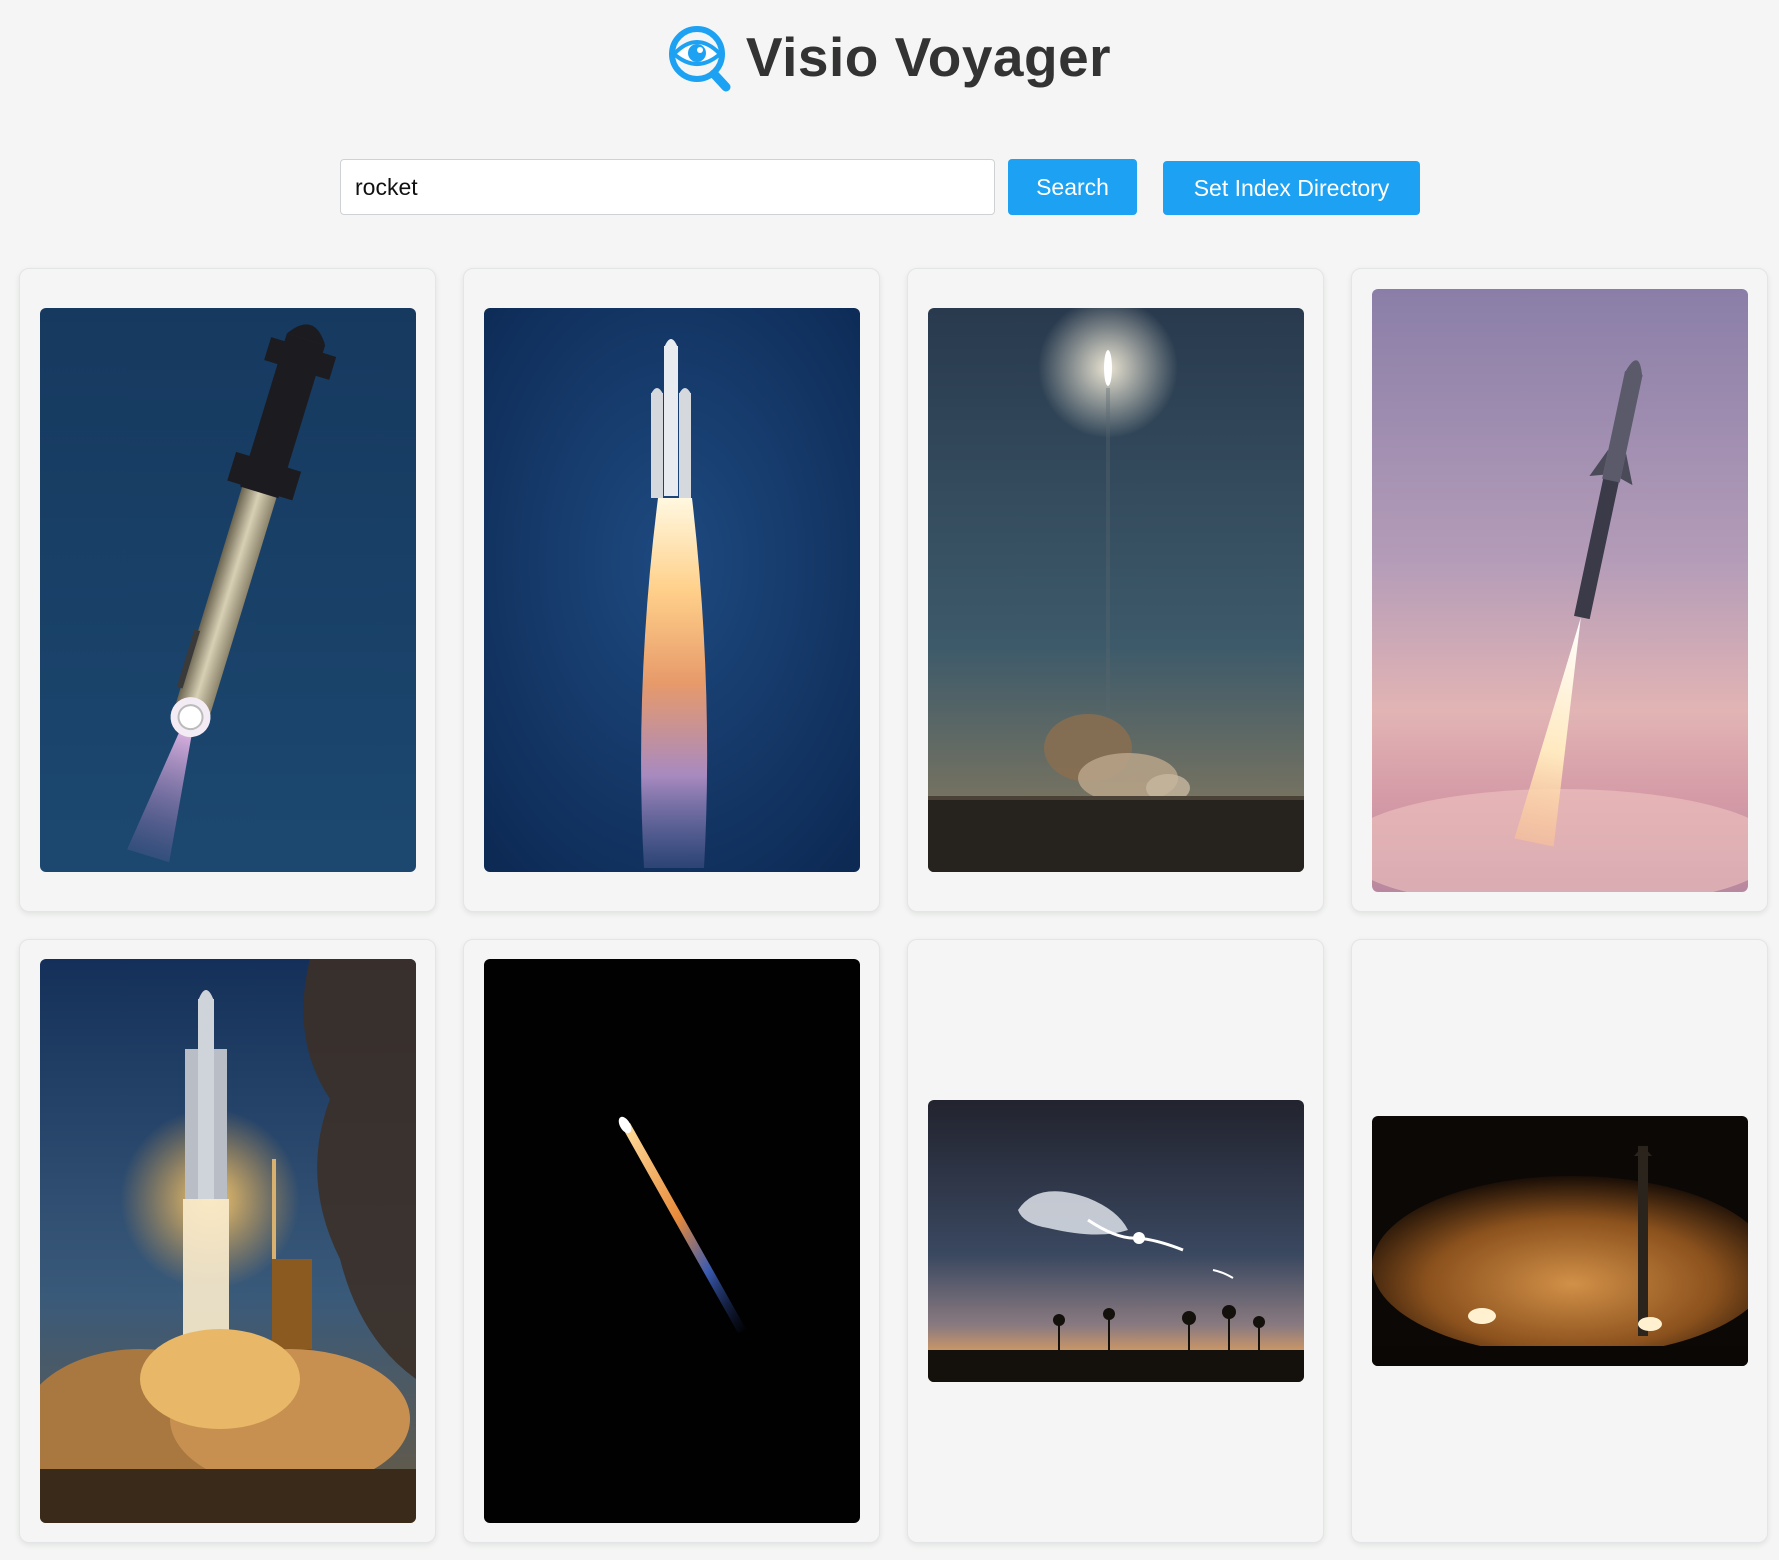 Image resolution: width=1779 pixels, height=1560 pixels. What do you see at coordinates (928, 57) in the screenshot?
I see `app-title: Visio Voyager` at bounding box center [928, 57].